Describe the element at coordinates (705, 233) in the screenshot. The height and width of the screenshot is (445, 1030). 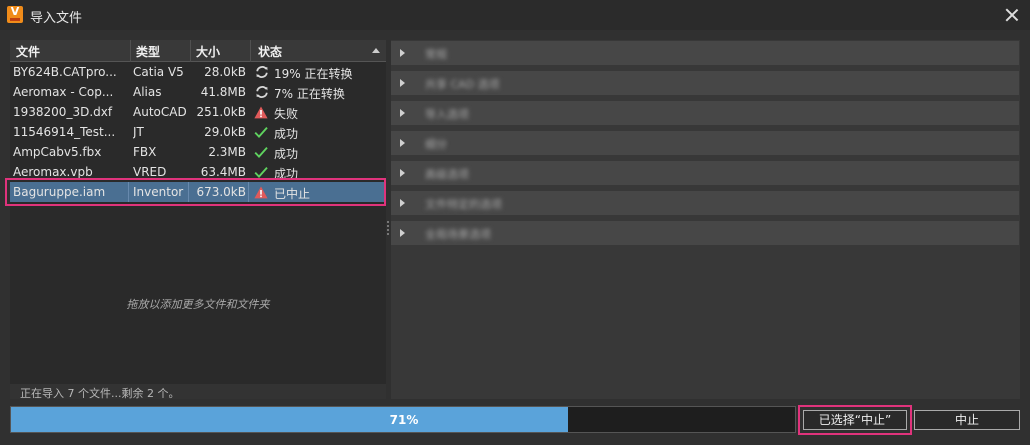
I see `section-global-scene-options: 全局场景选项` at that location.